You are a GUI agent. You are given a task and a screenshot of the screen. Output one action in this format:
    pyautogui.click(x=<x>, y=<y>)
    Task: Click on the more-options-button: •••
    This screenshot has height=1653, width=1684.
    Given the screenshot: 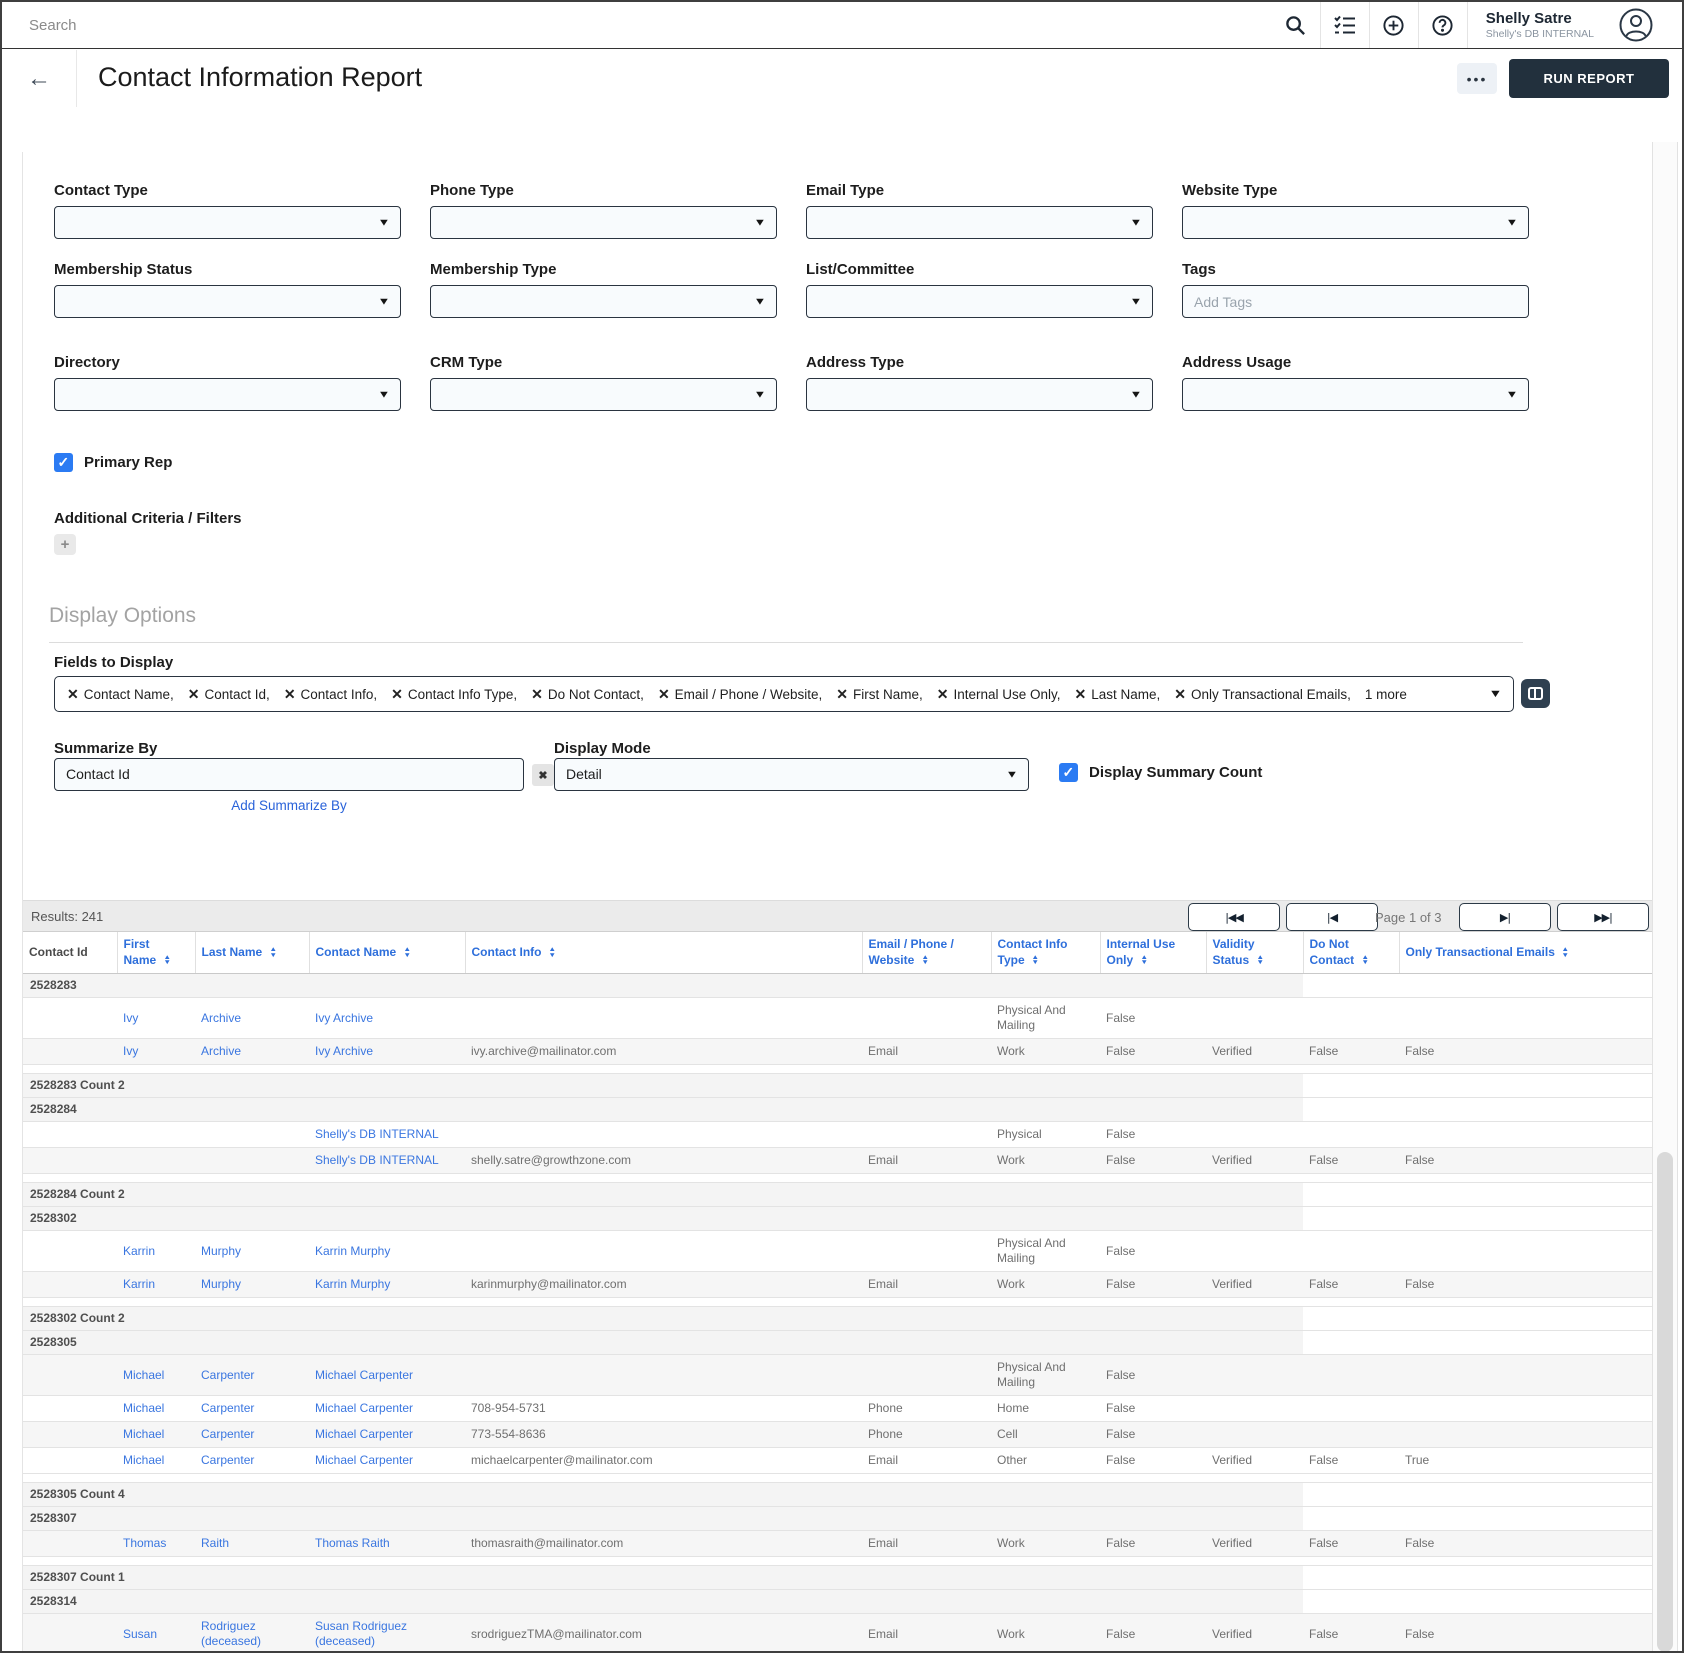 What is the action you would take?
    pyautogui.click(x=1477, y=78)
    